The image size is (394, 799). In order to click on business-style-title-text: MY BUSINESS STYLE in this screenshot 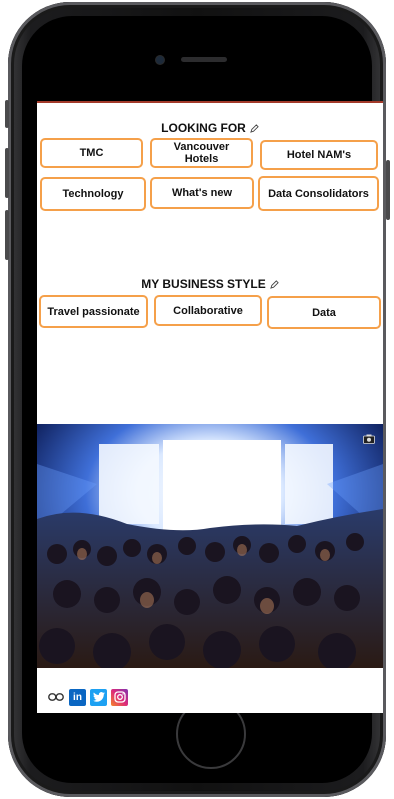, I will do `click(203, 284)`.